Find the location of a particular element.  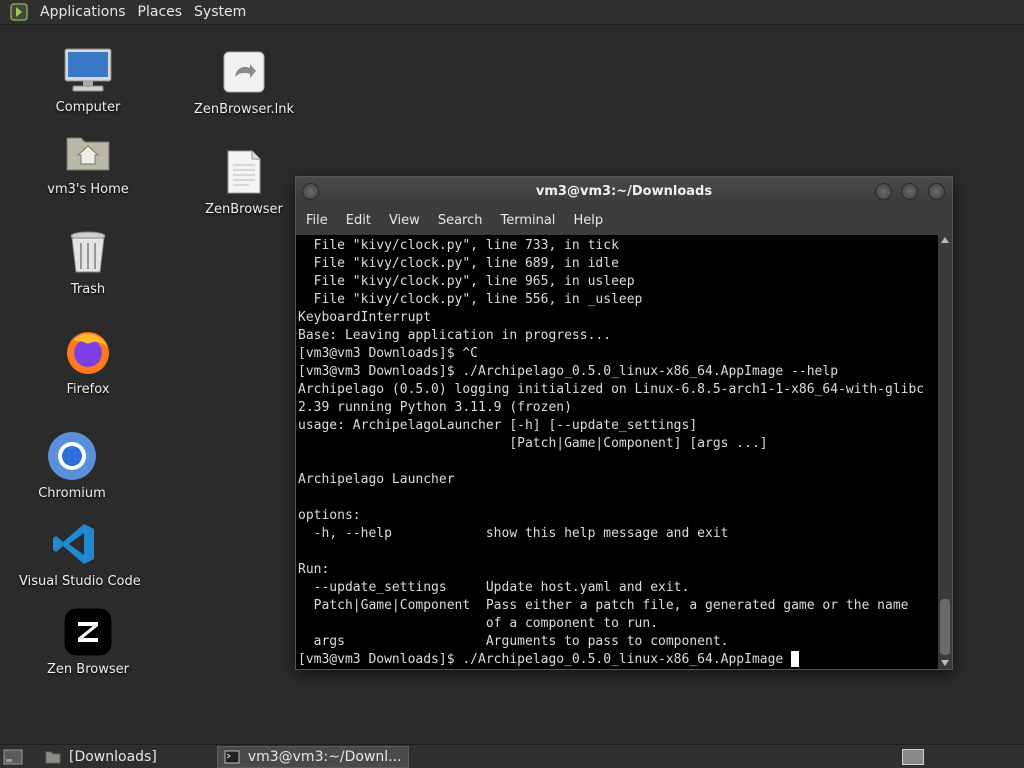

applications-menu: Applications is located at coordinates (83, 12).